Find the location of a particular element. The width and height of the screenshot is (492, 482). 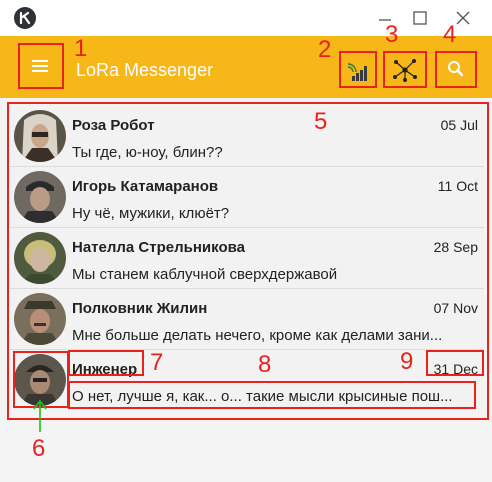

annotation-label: 9 is located at coordinates (407, 361).